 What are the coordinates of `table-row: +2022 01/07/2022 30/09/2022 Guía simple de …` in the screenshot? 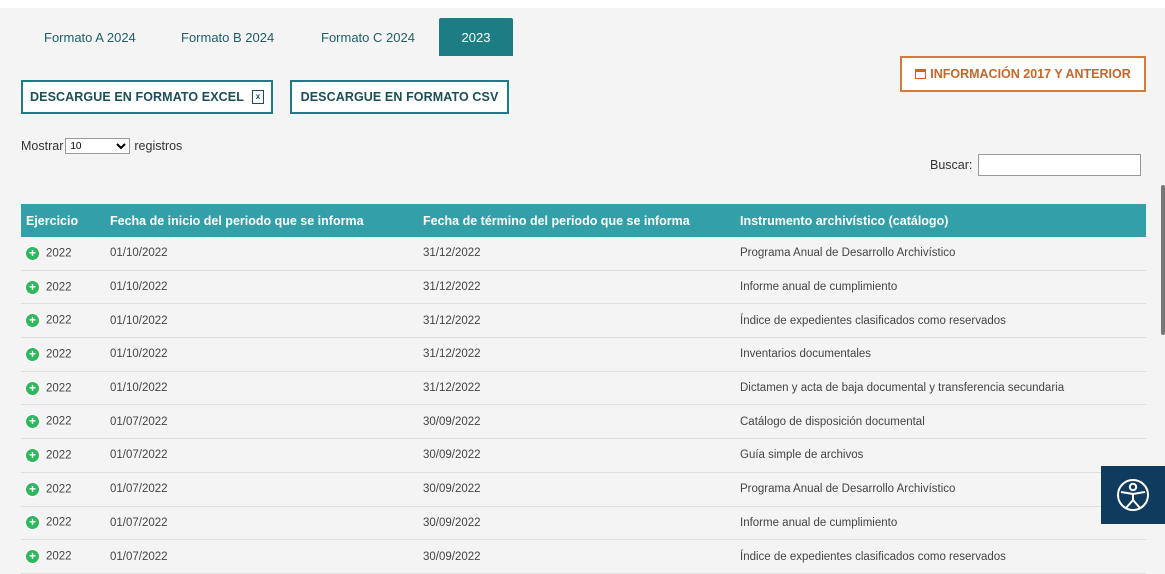 It's located at (583, 455).